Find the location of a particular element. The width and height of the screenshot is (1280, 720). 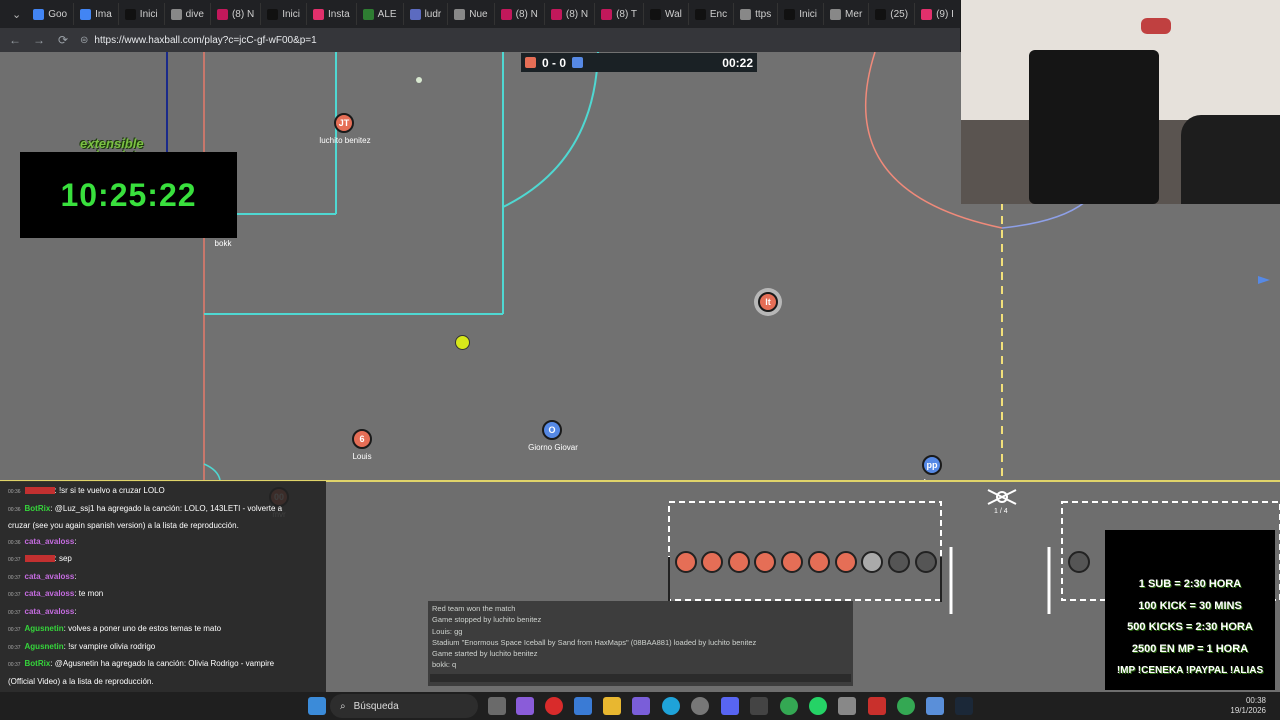

player-giorno-giovar: O is located at coordinates (552, 430).